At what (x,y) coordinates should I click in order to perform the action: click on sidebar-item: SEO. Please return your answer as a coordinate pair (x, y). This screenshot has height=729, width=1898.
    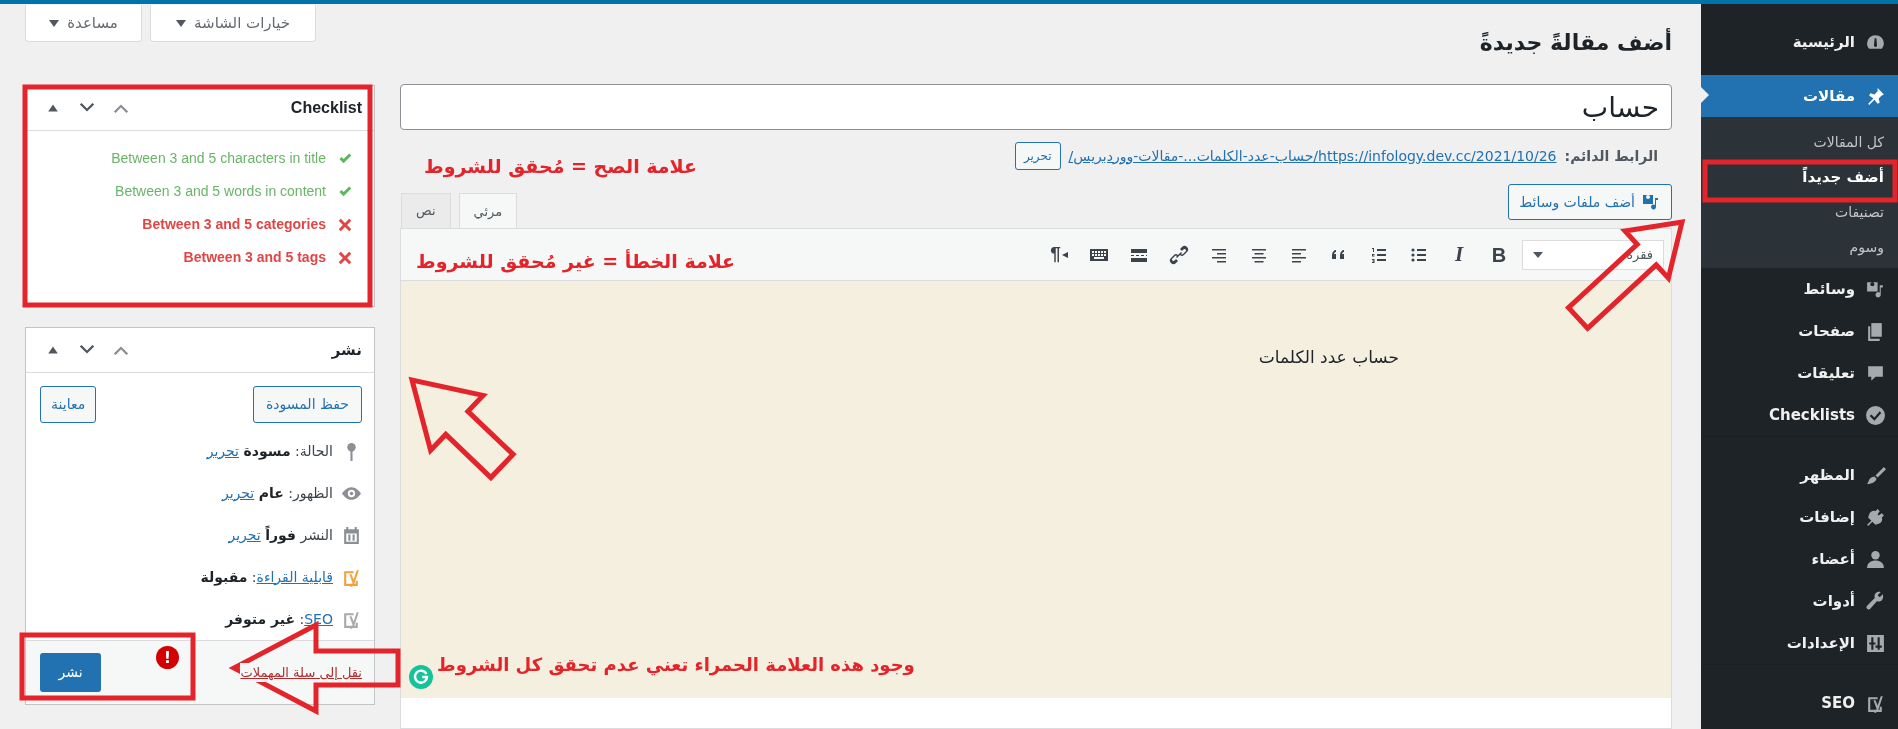
    Looking at the image, I should click on (1799, 694).